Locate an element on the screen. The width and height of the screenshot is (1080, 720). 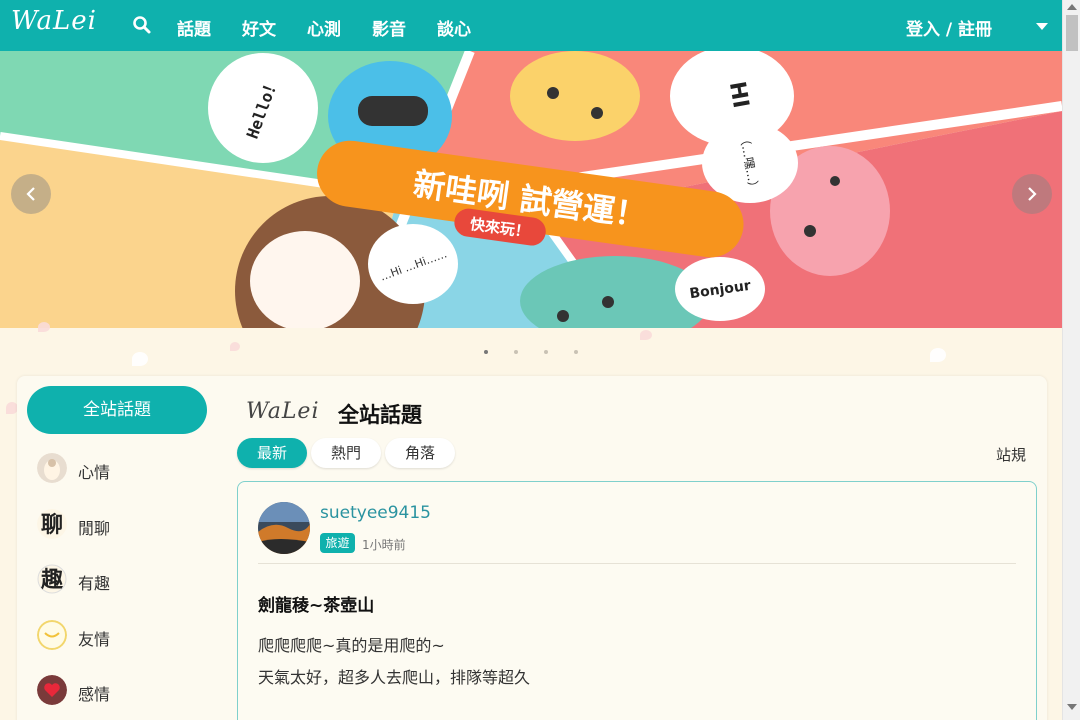
scroll-down-arrow-icon is located at coordinates (1072, 707).